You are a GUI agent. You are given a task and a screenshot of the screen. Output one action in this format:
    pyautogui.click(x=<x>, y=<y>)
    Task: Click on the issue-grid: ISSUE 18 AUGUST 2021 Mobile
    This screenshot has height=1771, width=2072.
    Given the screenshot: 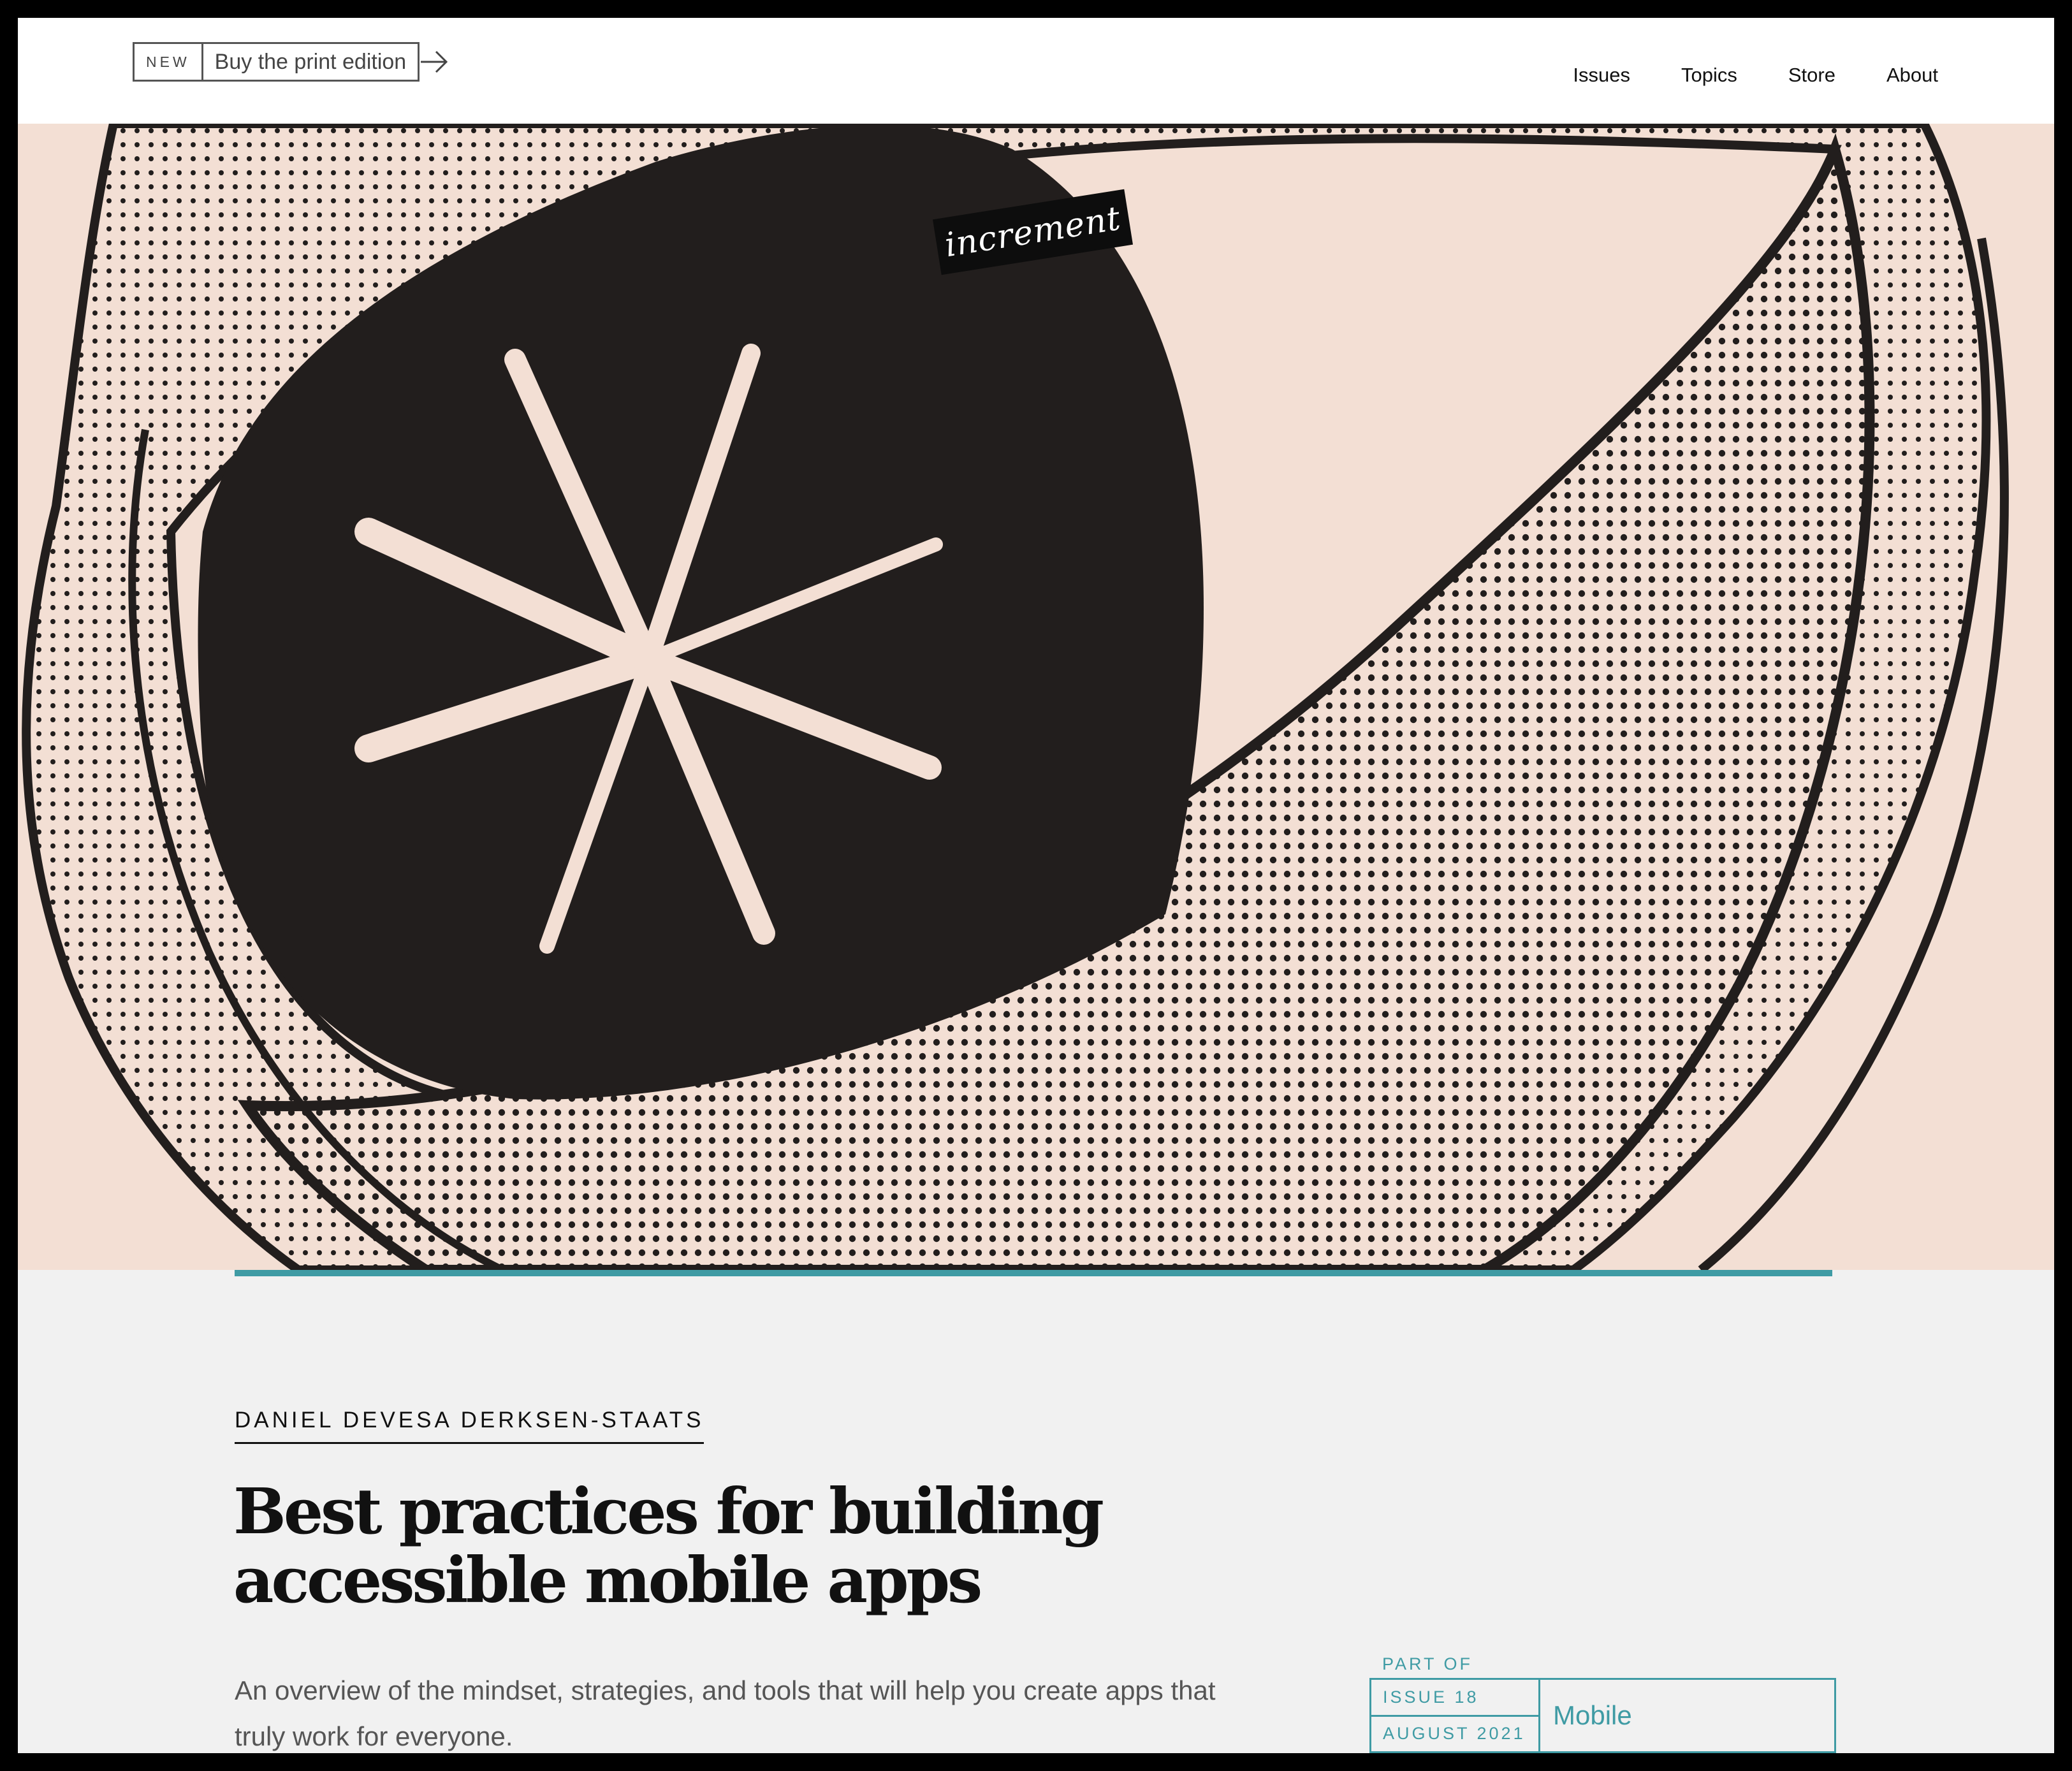 What is the action you would take?
    pyautogui.click(x=1602, y=1715)
    